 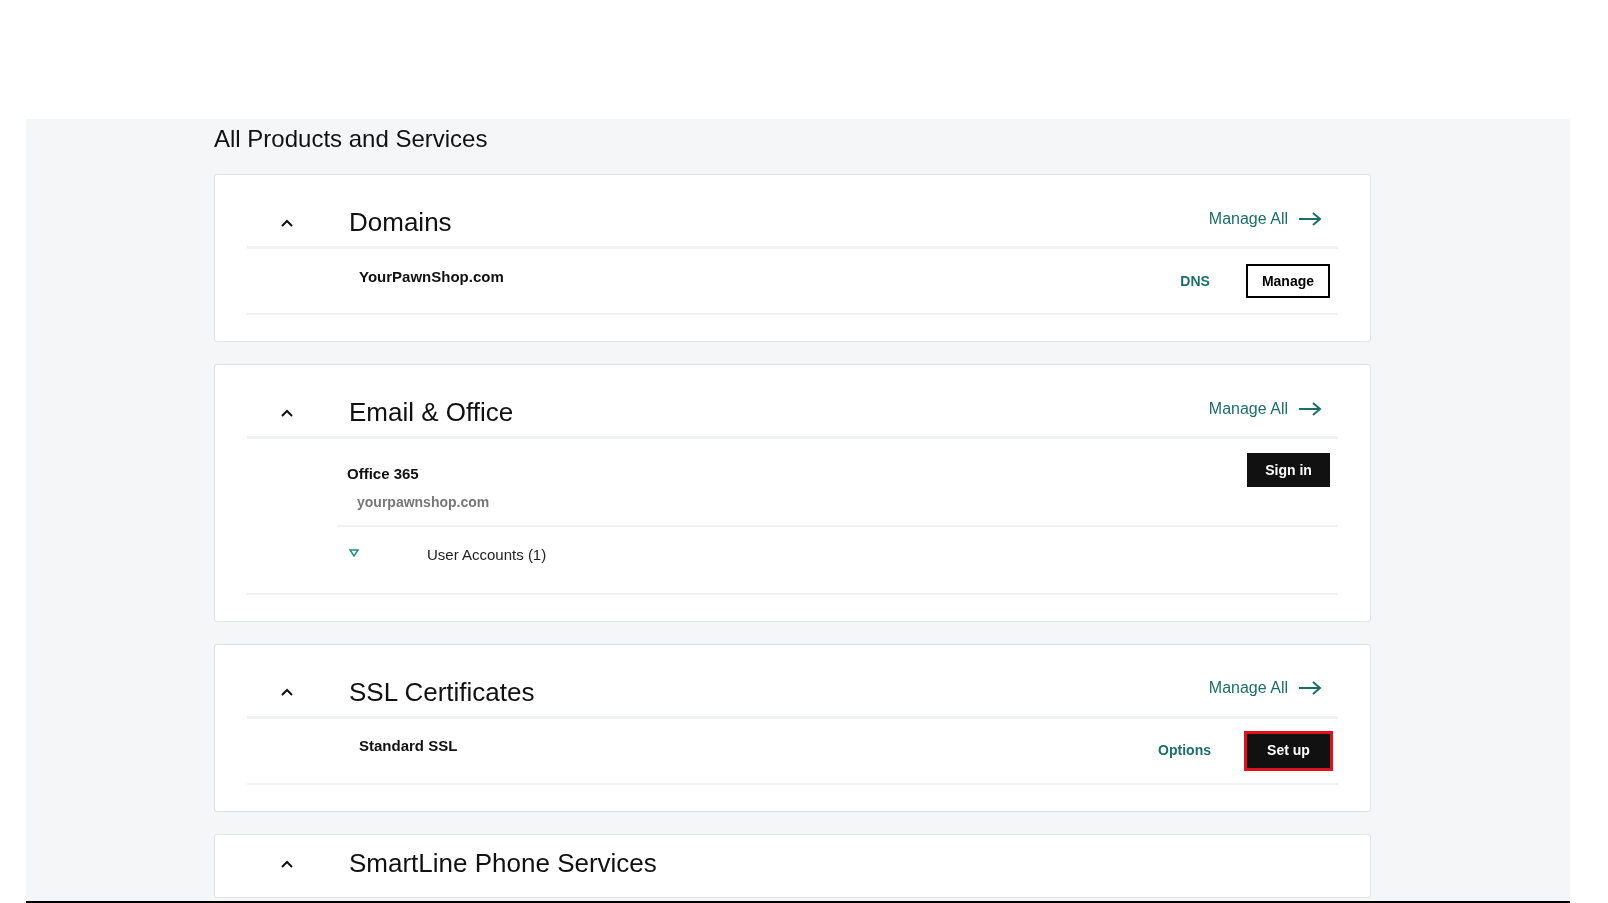 What do you see at coordinates (431, 276) in the screenshot?
I see `product-name: YourPawnShop.com` at bounding box center [431, 276].